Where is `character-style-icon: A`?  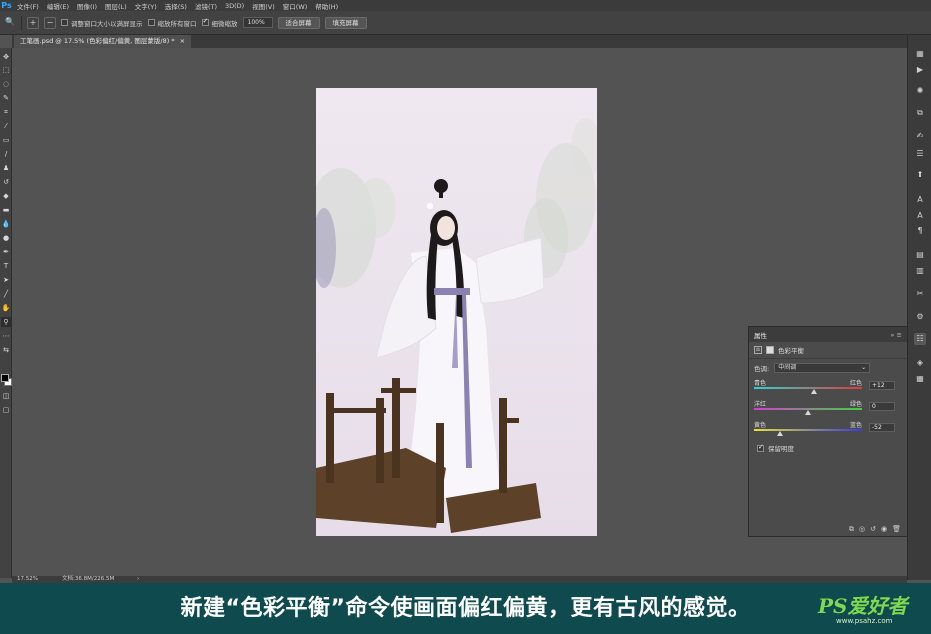
character-style-icon: A is located at coordinates (920, 216).